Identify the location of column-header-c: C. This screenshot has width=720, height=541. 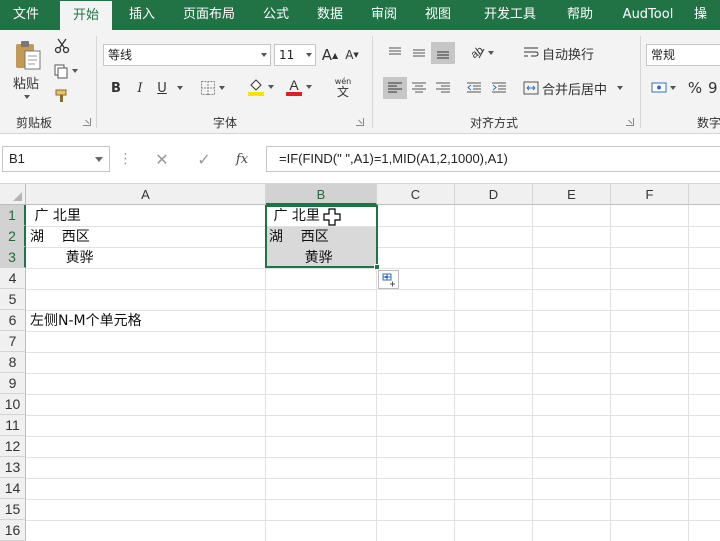
(416, 194).